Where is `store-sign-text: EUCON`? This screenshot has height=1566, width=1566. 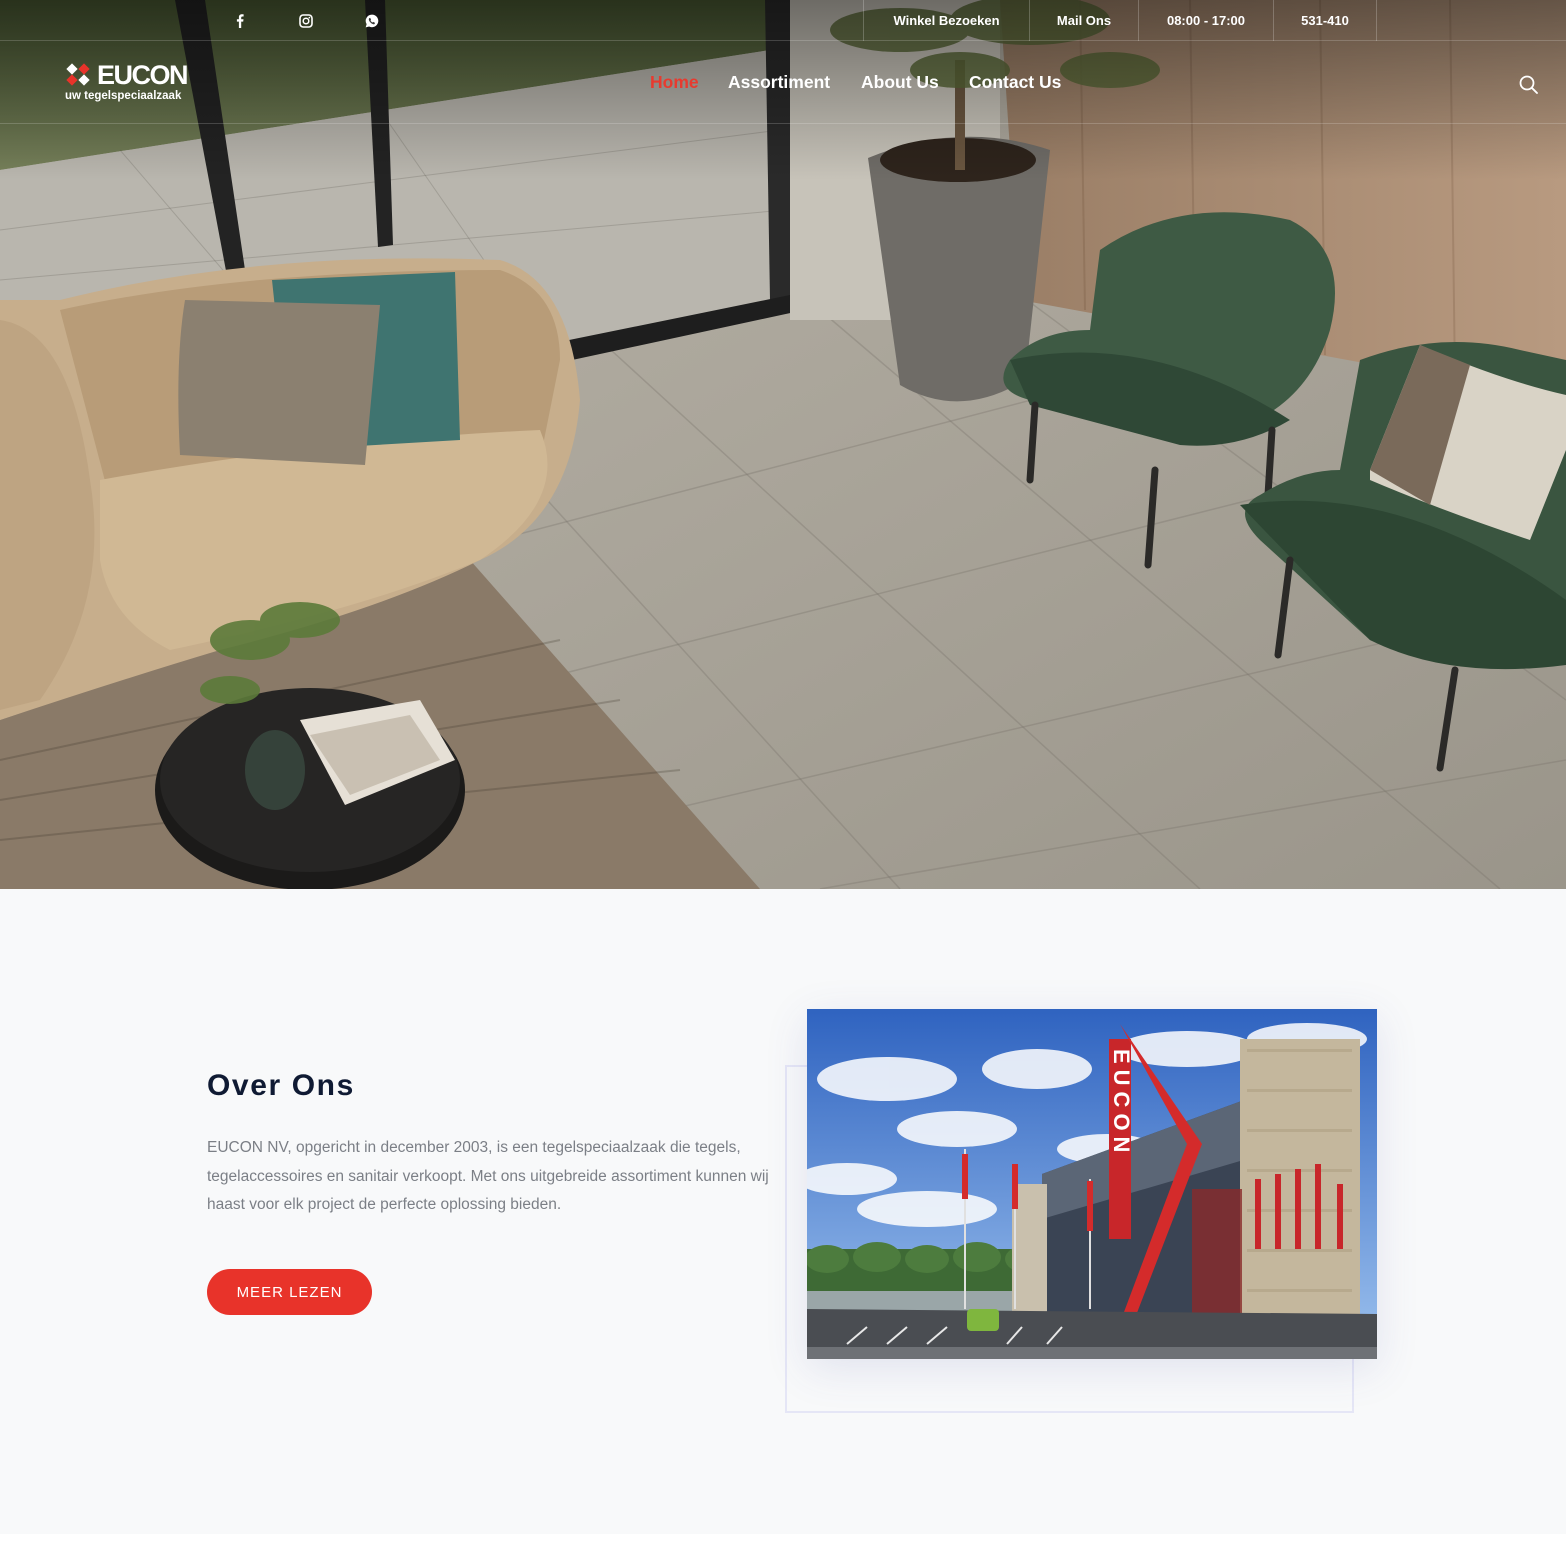
store-sign-text: EUCON is located at coordinates (1121, 1103).